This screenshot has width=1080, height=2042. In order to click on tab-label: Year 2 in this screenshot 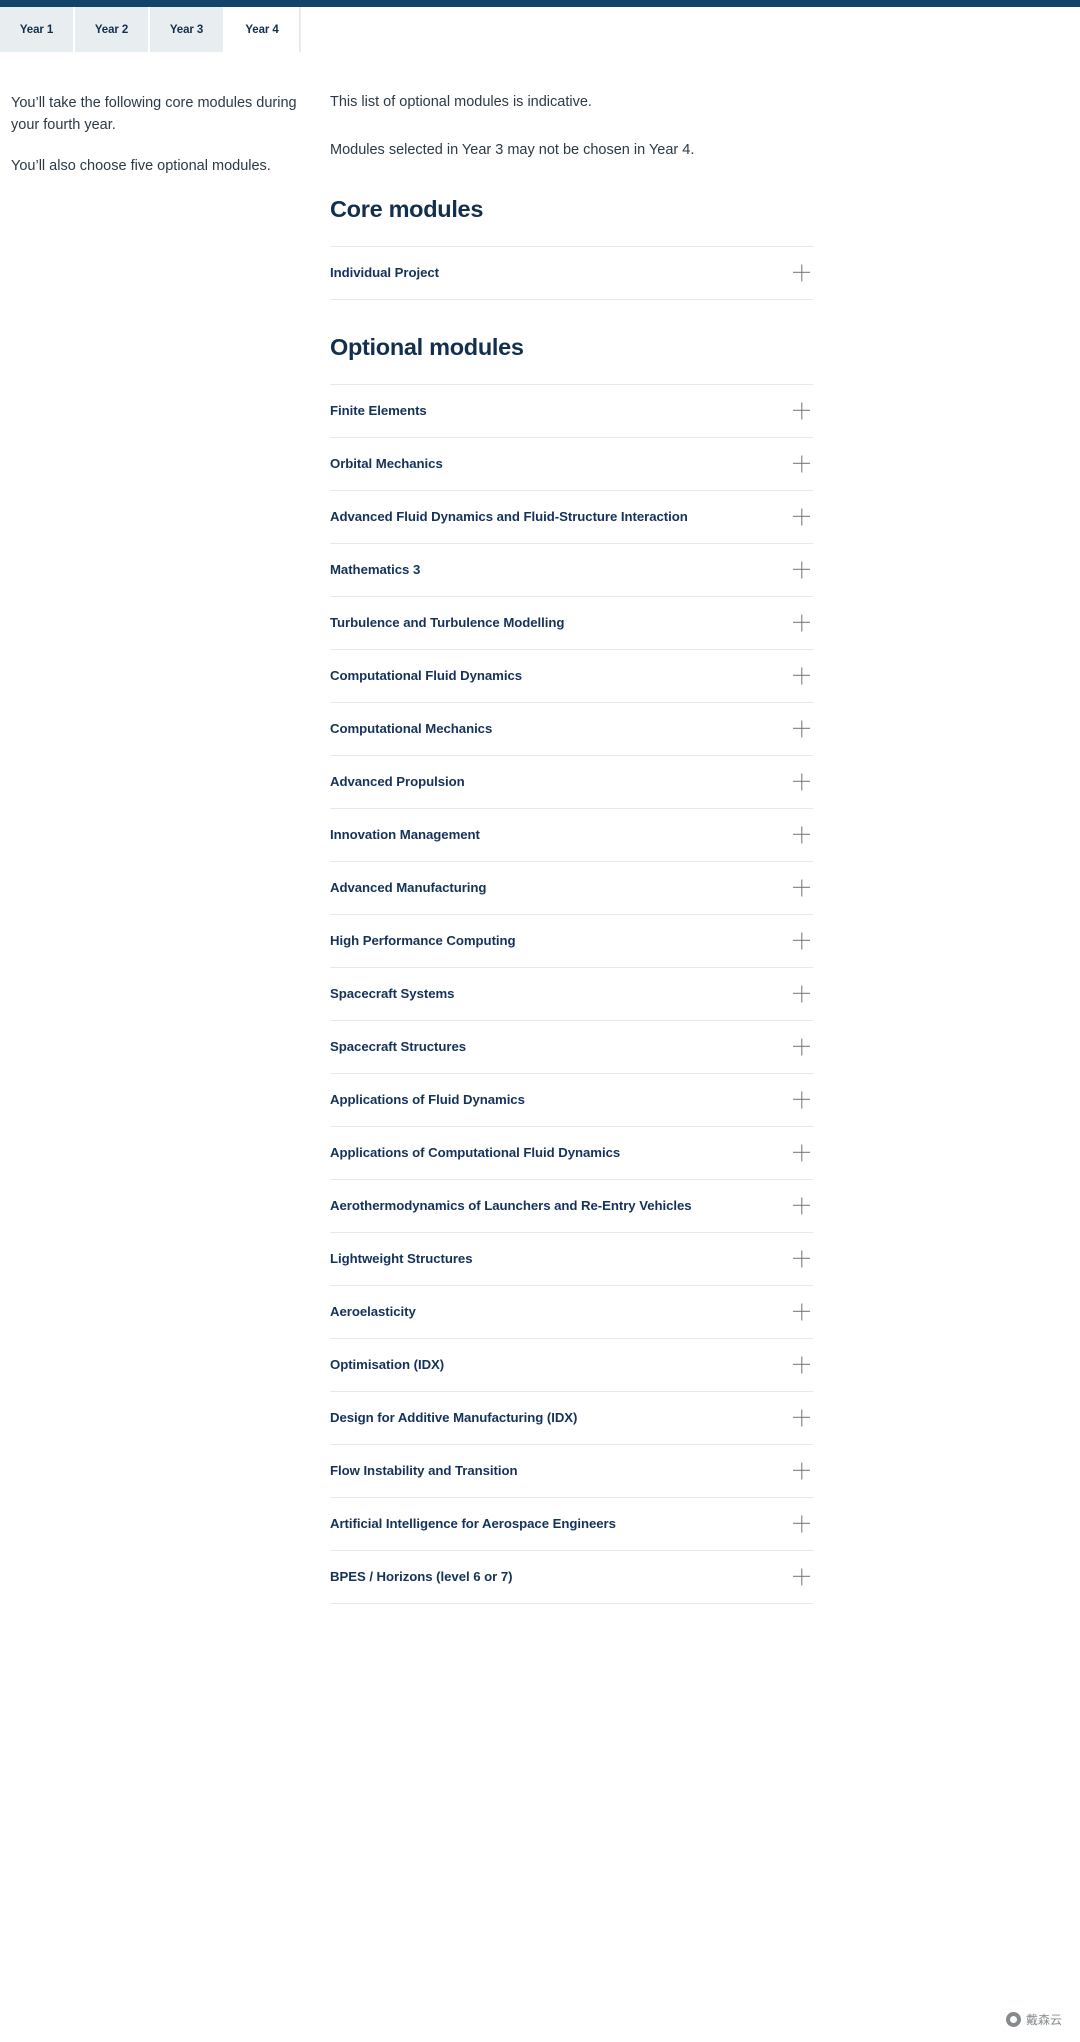, I will do `click(111, 29)`.